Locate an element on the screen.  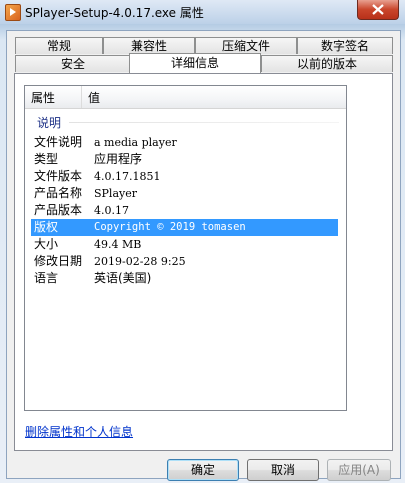
cancel-button: 取消 is located at coordinates (283, 470).